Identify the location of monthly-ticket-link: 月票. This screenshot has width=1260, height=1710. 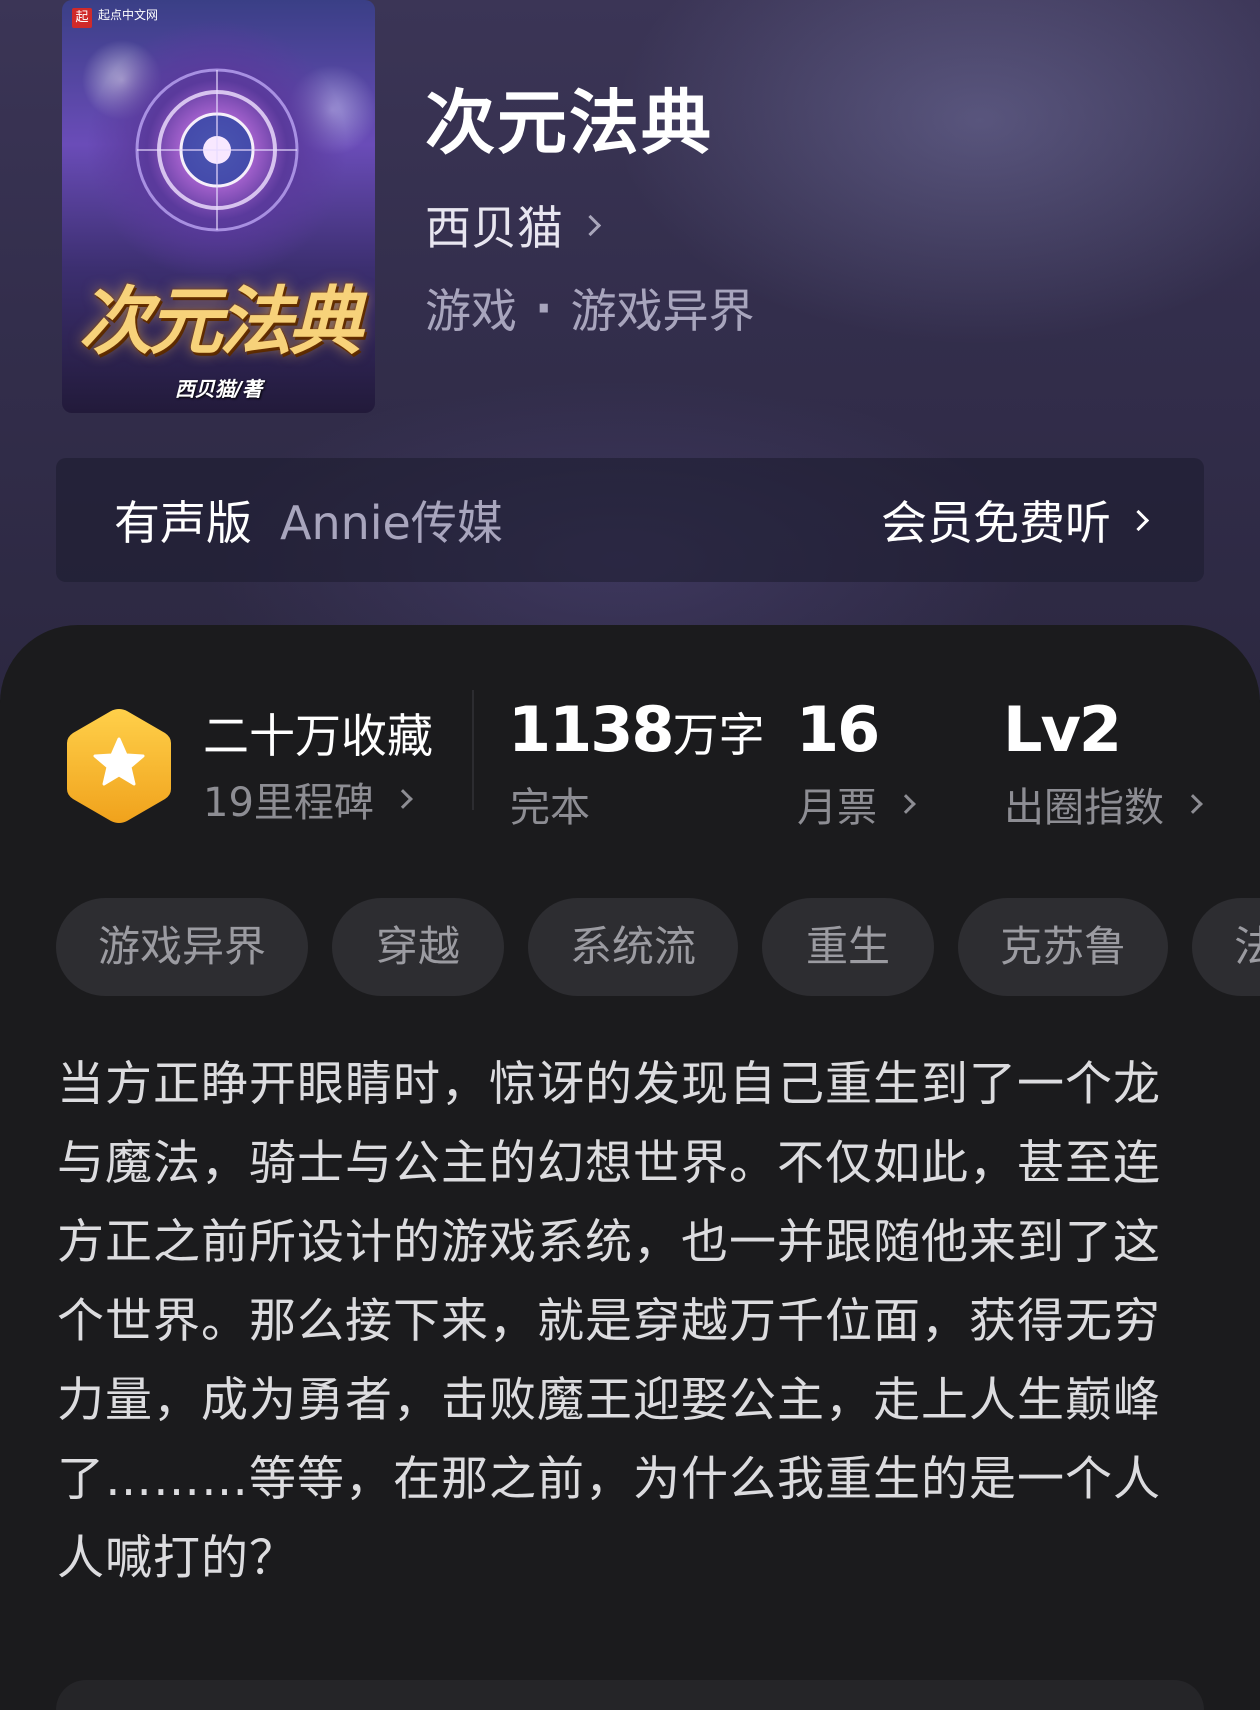
(856, 804).